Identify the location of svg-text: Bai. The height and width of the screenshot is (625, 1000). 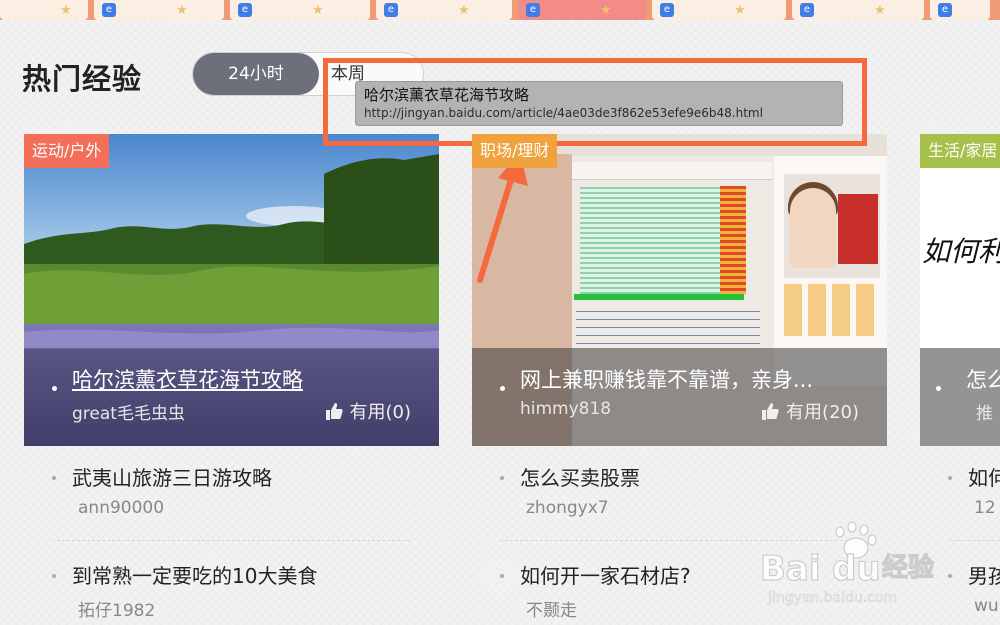
(790, 569).